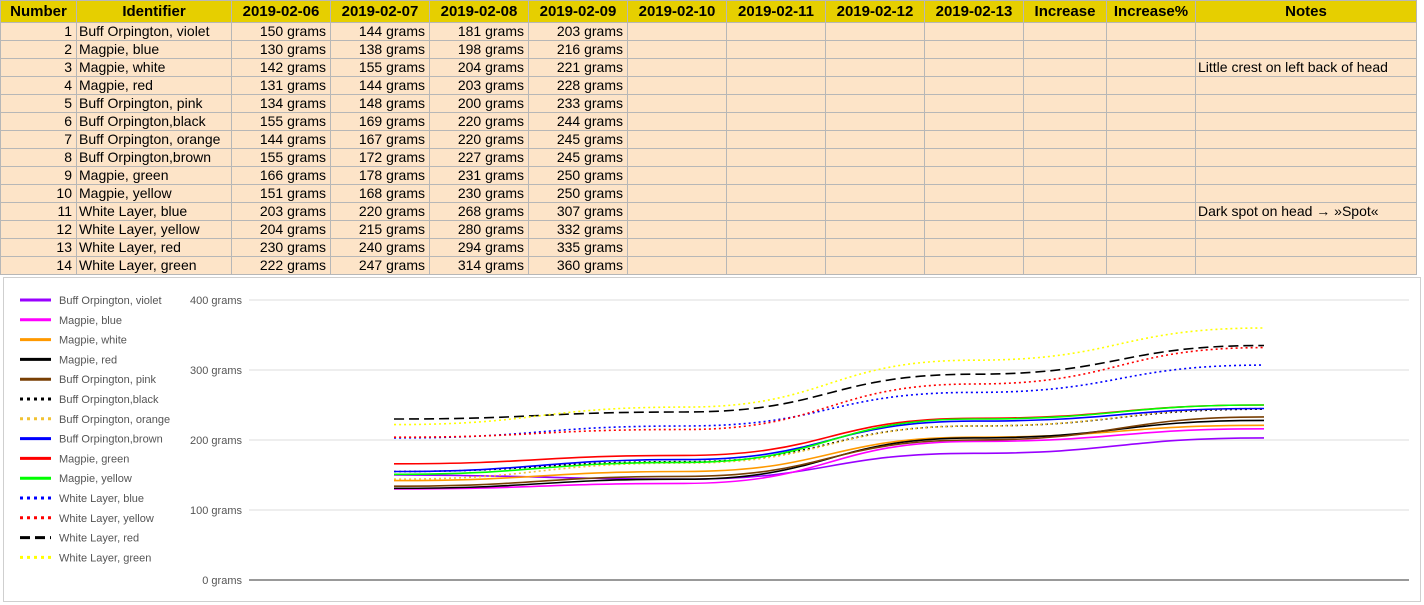 The width and height of the screenshot is (1424, 605). I want to click on weight-cell: 332 grams, so click(578, 229).